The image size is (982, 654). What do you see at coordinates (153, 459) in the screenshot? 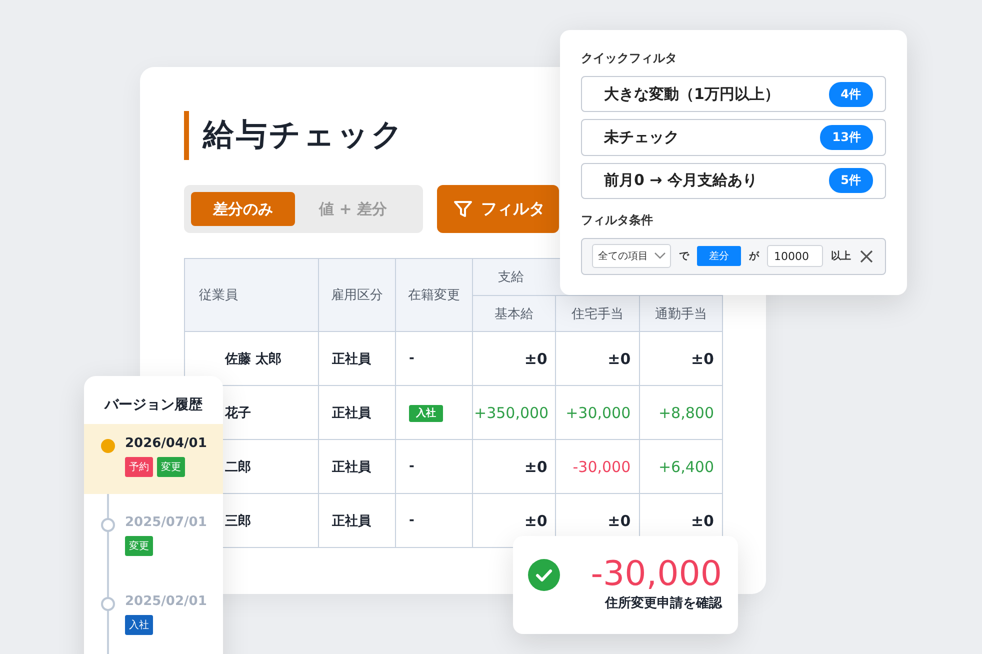
I see `version-entry: 2026/04/01 予約 変更` at bounding box center [153, 459].